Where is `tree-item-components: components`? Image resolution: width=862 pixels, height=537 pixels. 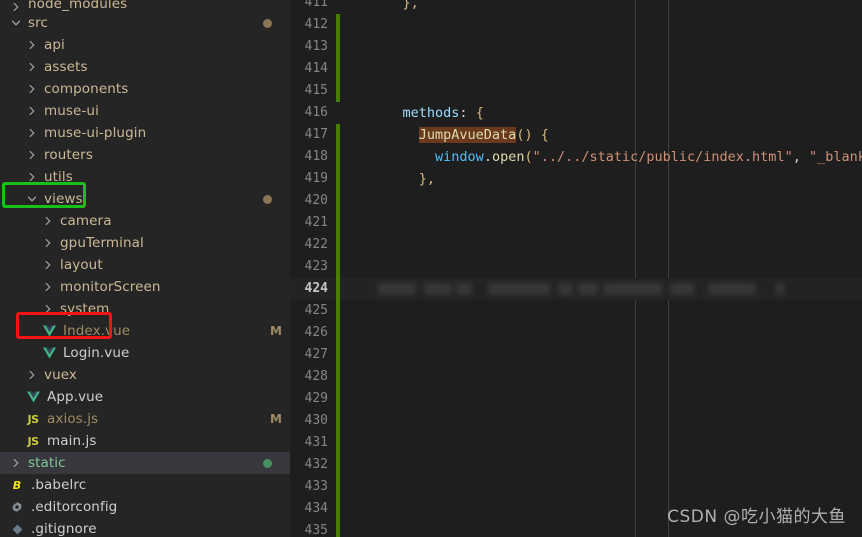
tree-item-components: components is located at coordinates (145, 89).